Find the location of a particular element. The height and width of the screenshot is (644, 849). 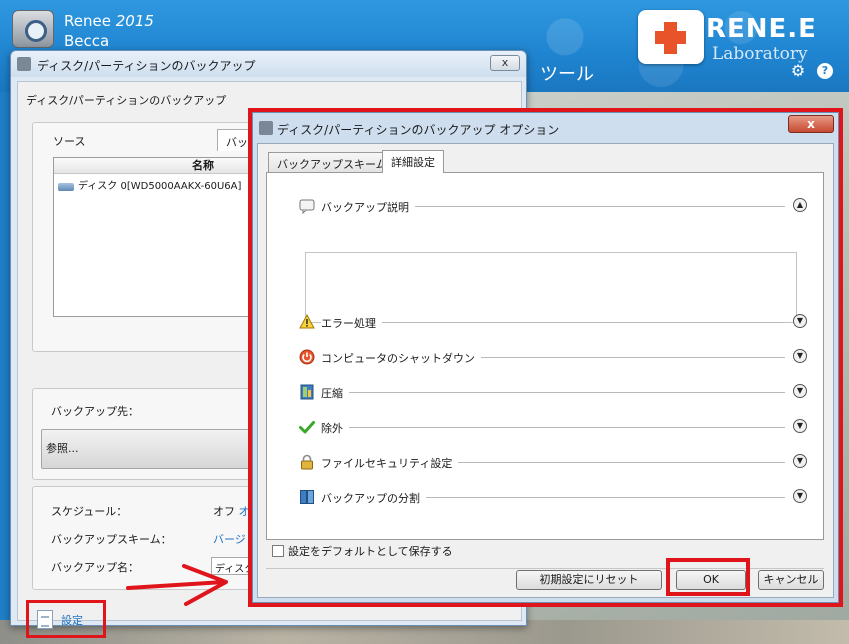

option-shutdown: コンピュータのシャットダウン ▼ is located at coordinates (551, 357).